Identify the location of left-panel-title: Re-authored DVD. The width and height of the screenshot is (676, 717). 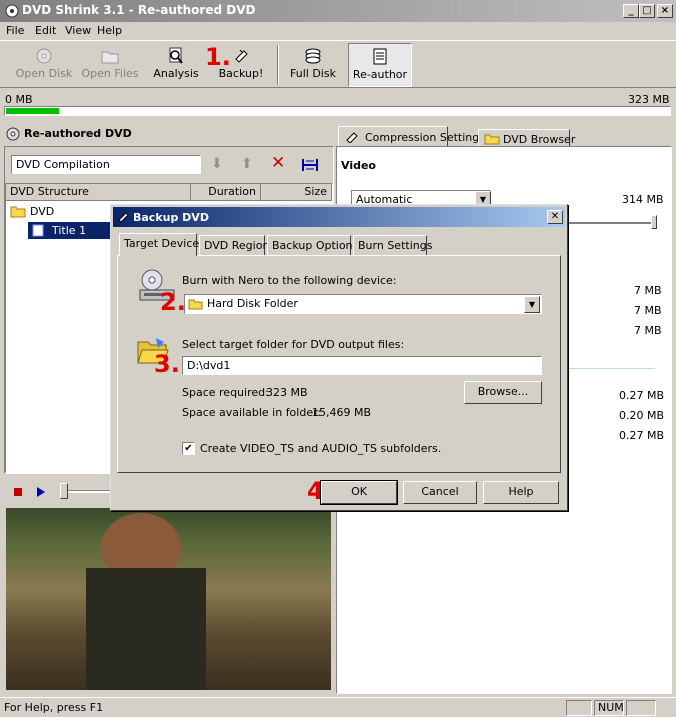
(78, 133).